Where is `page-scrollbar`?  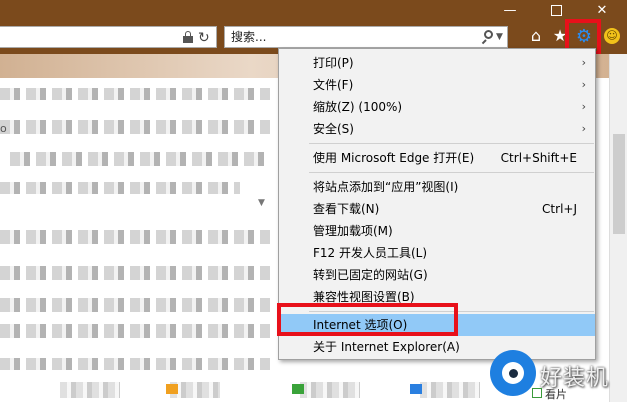
page-scrollbar is located at coordinates (618, 228).